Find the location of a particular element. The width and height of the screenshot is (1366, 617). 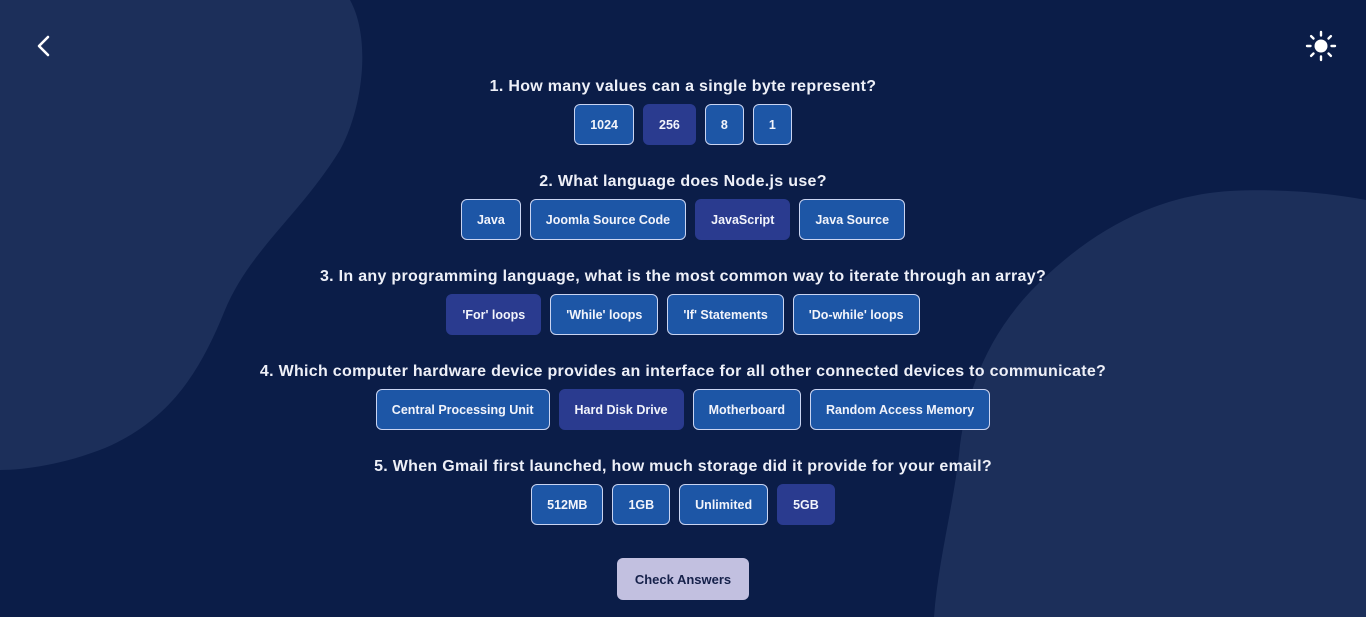

answer-option: Java is located at coordinates (490, 219).